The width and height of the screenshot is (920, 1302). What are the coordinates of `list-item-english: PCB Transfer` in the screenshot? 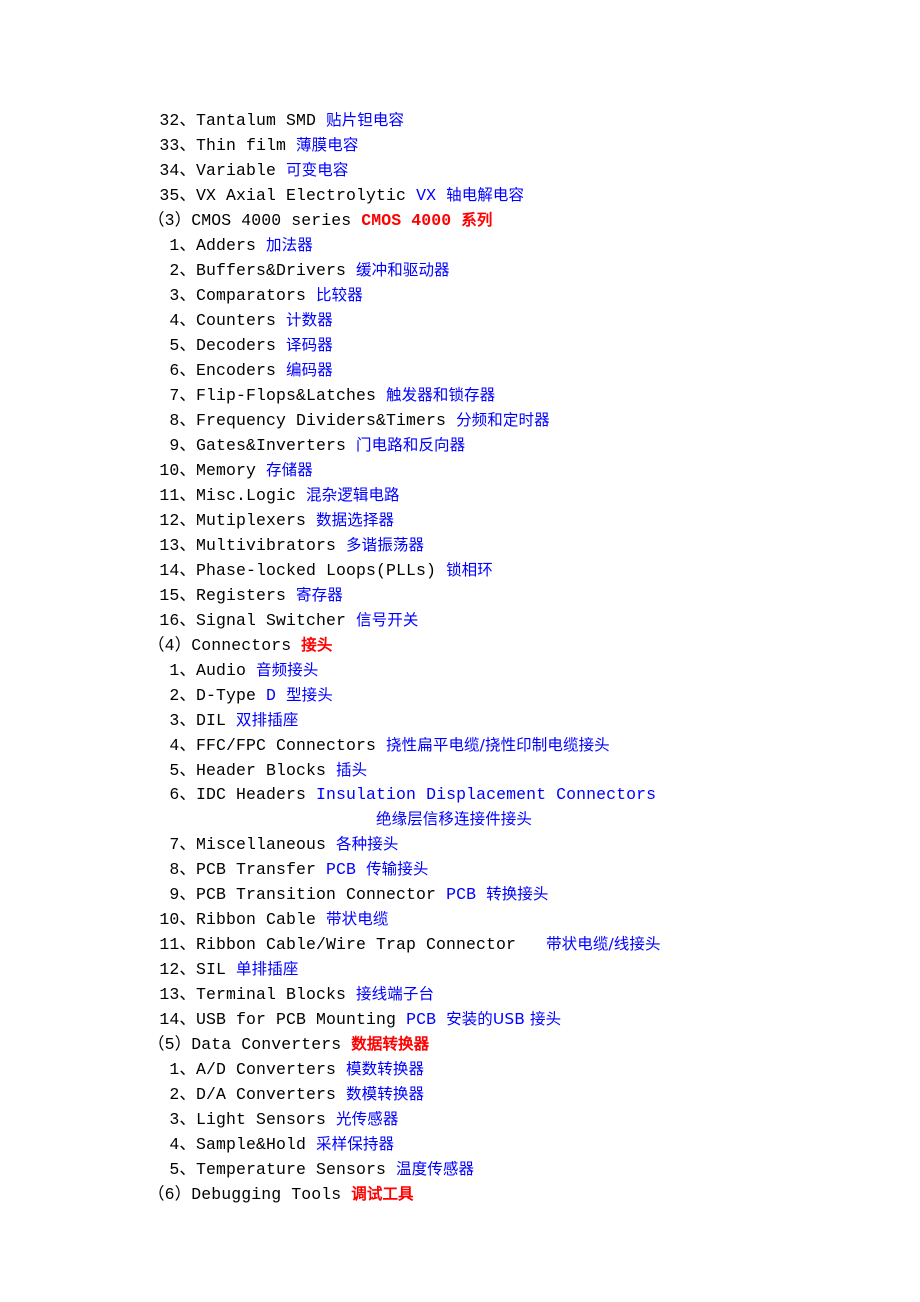 It's located at (256, 869).